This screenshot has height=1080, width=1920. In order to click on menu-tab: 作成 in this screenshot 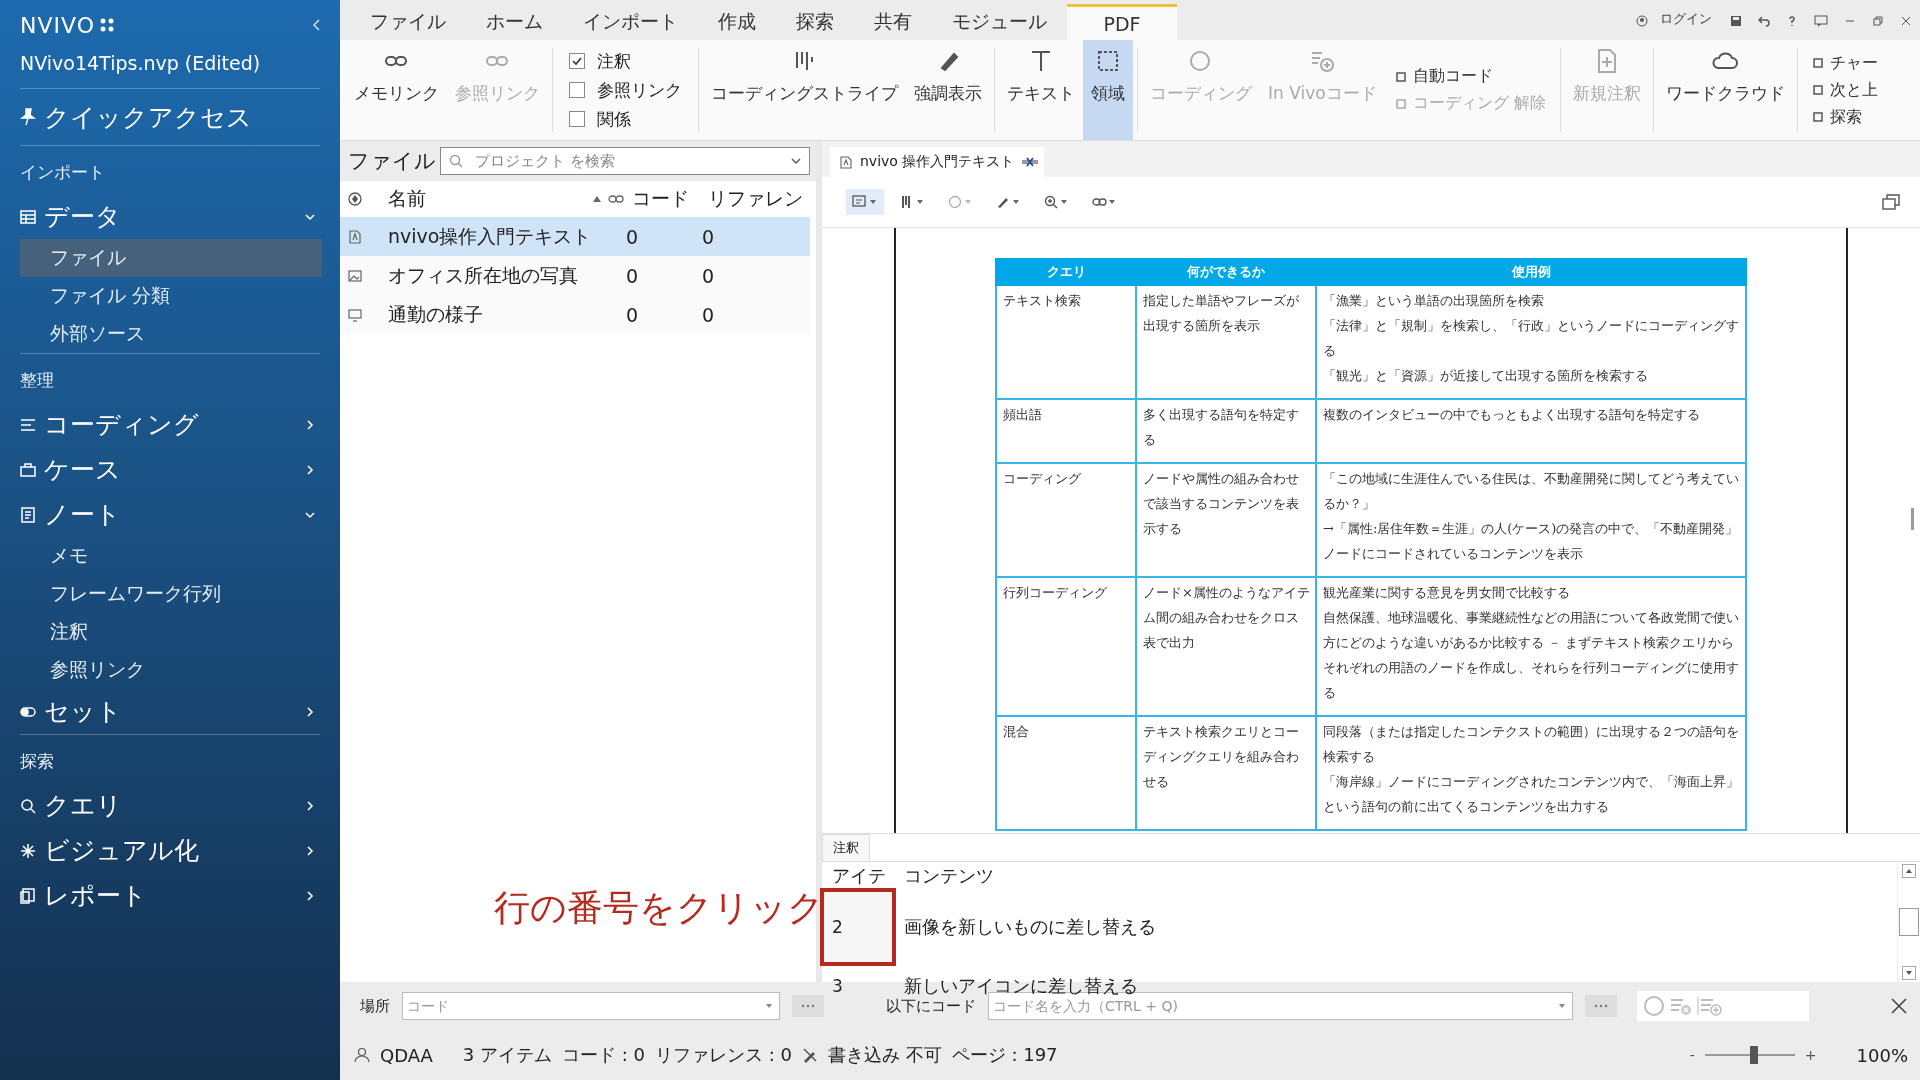, I will do `click(737, 22)`.